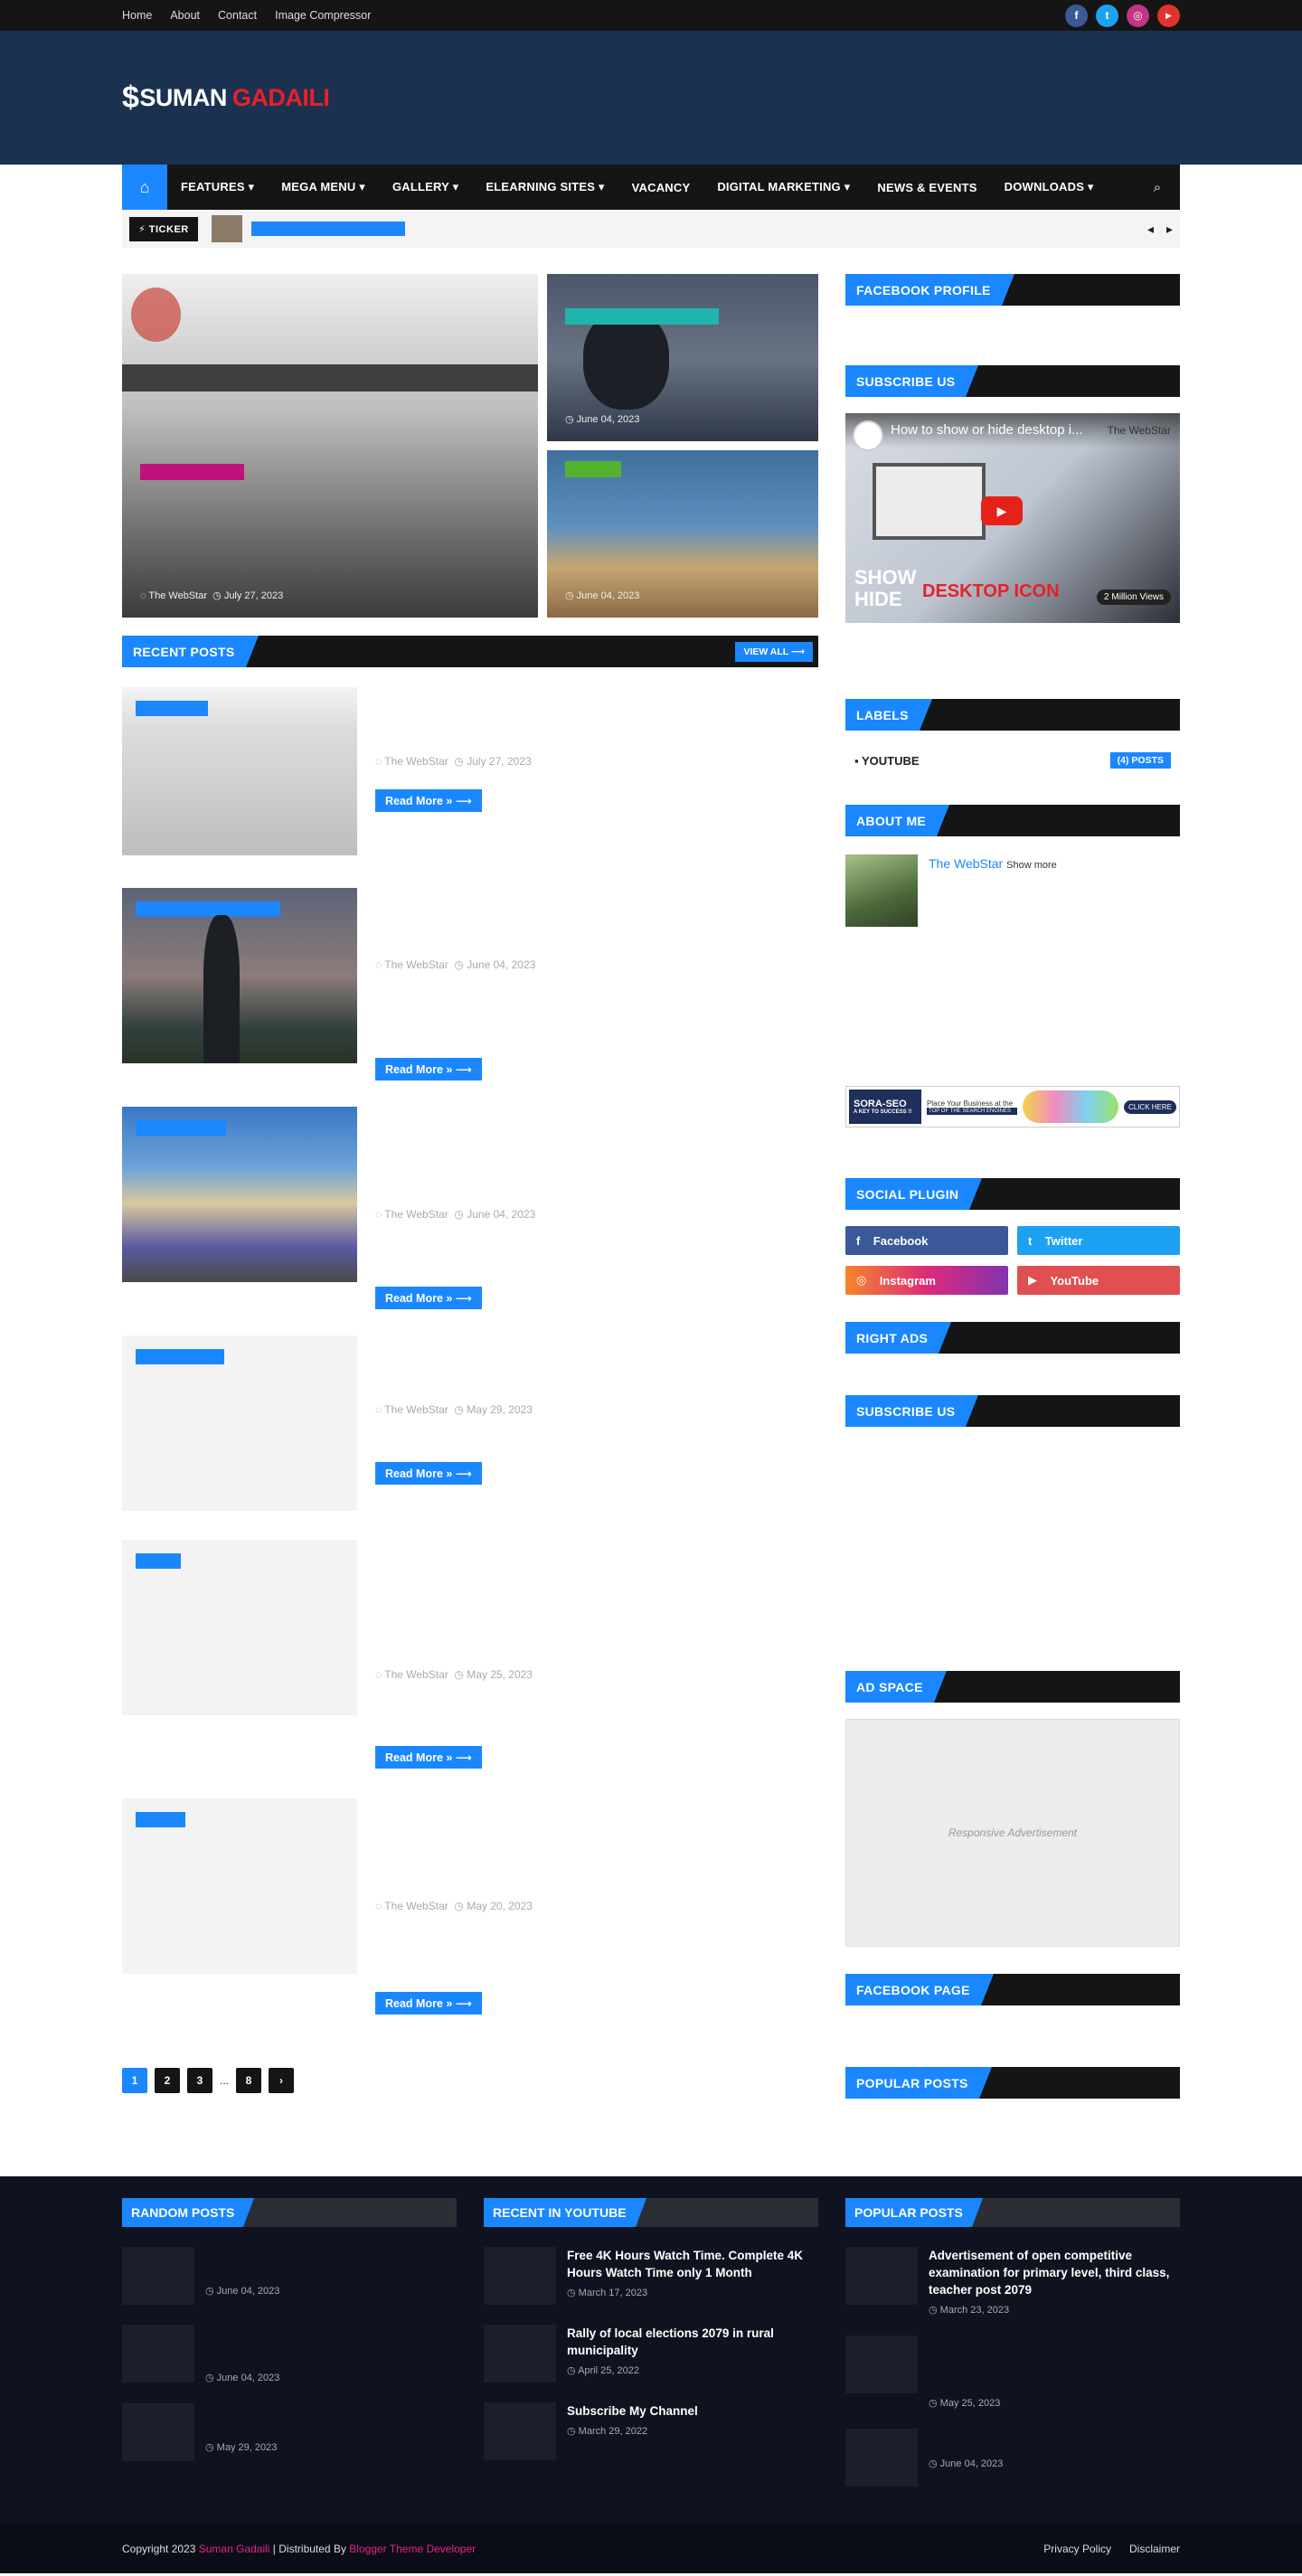 This screenshot has width=1302, height=2576. I want to click on nav-item-news-events: NEWS & EVENTS, so click(926, 187).